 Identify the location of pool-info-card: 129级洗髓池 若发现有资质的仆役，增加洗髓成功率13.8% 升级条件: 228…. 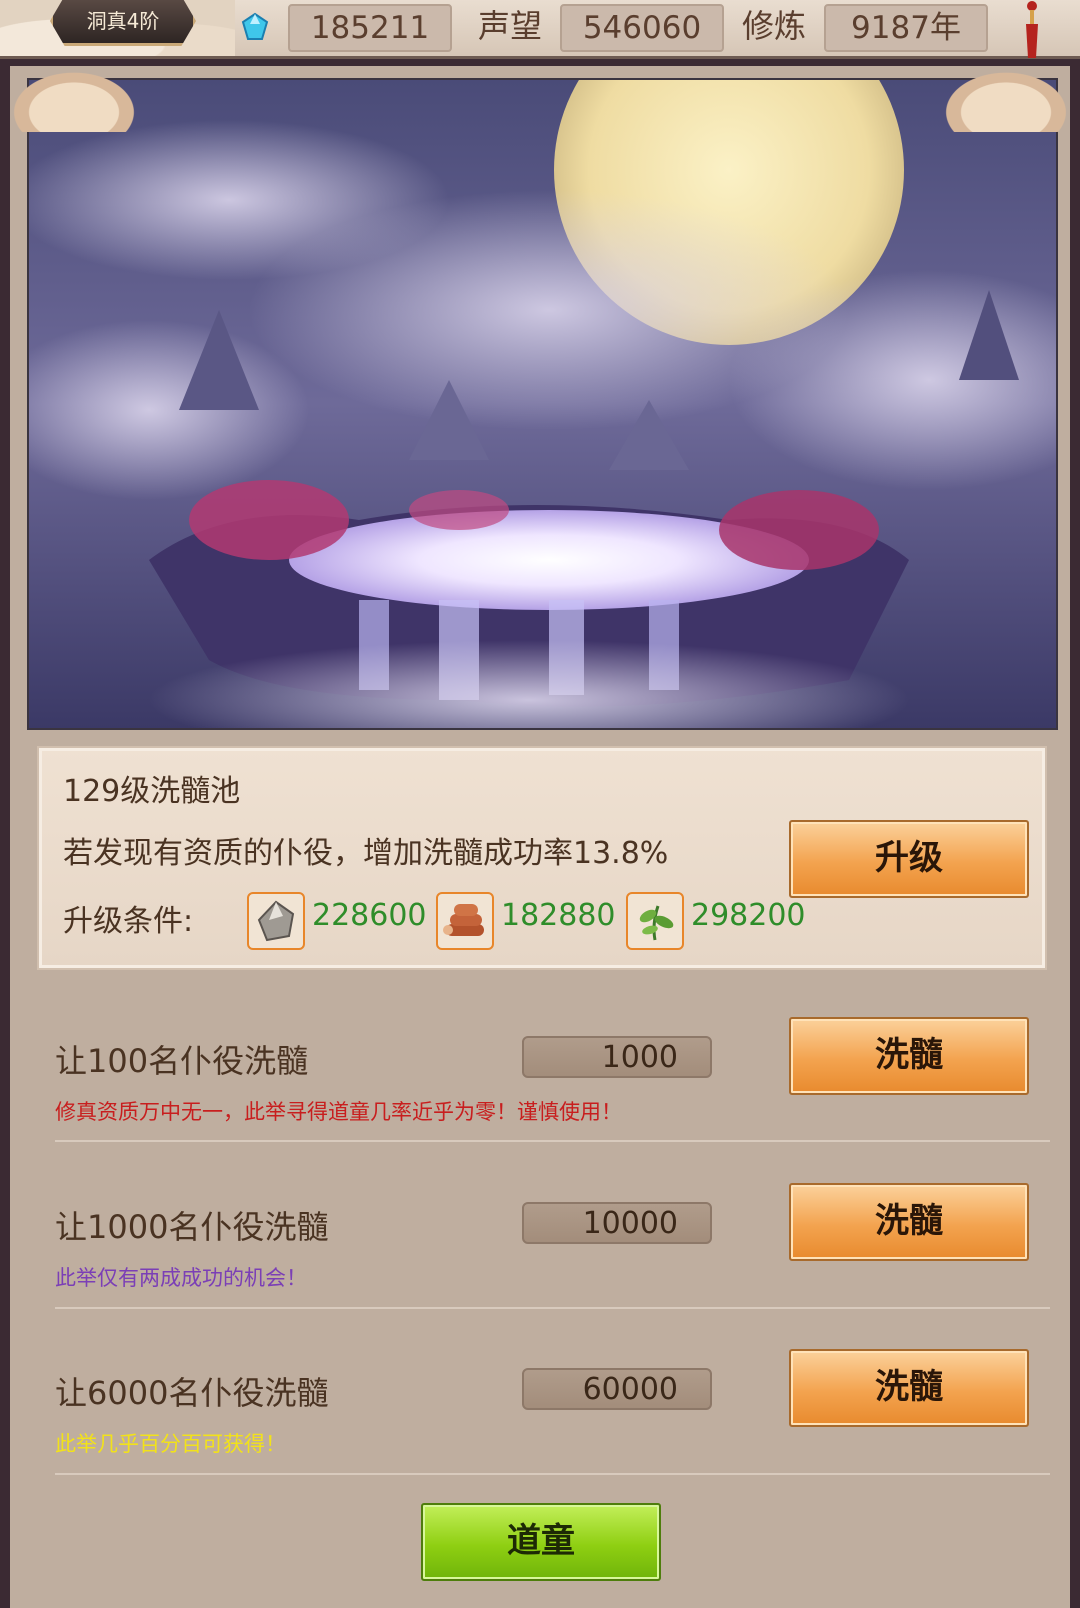
(542, 858).